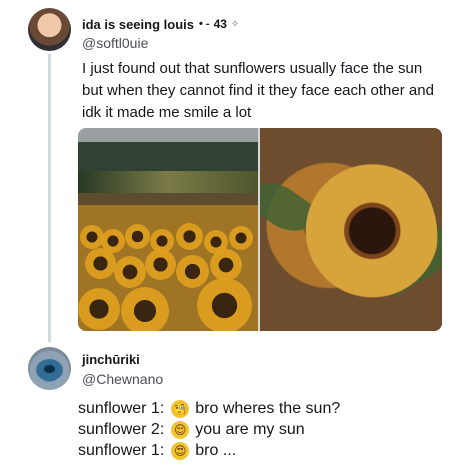 This screenshot has width=474, height=474. What do you see at coordinates (138, 24) in the screenshot?
I see `tweet-author-name: ida is seeing louis` at bounding box center [138, 24].